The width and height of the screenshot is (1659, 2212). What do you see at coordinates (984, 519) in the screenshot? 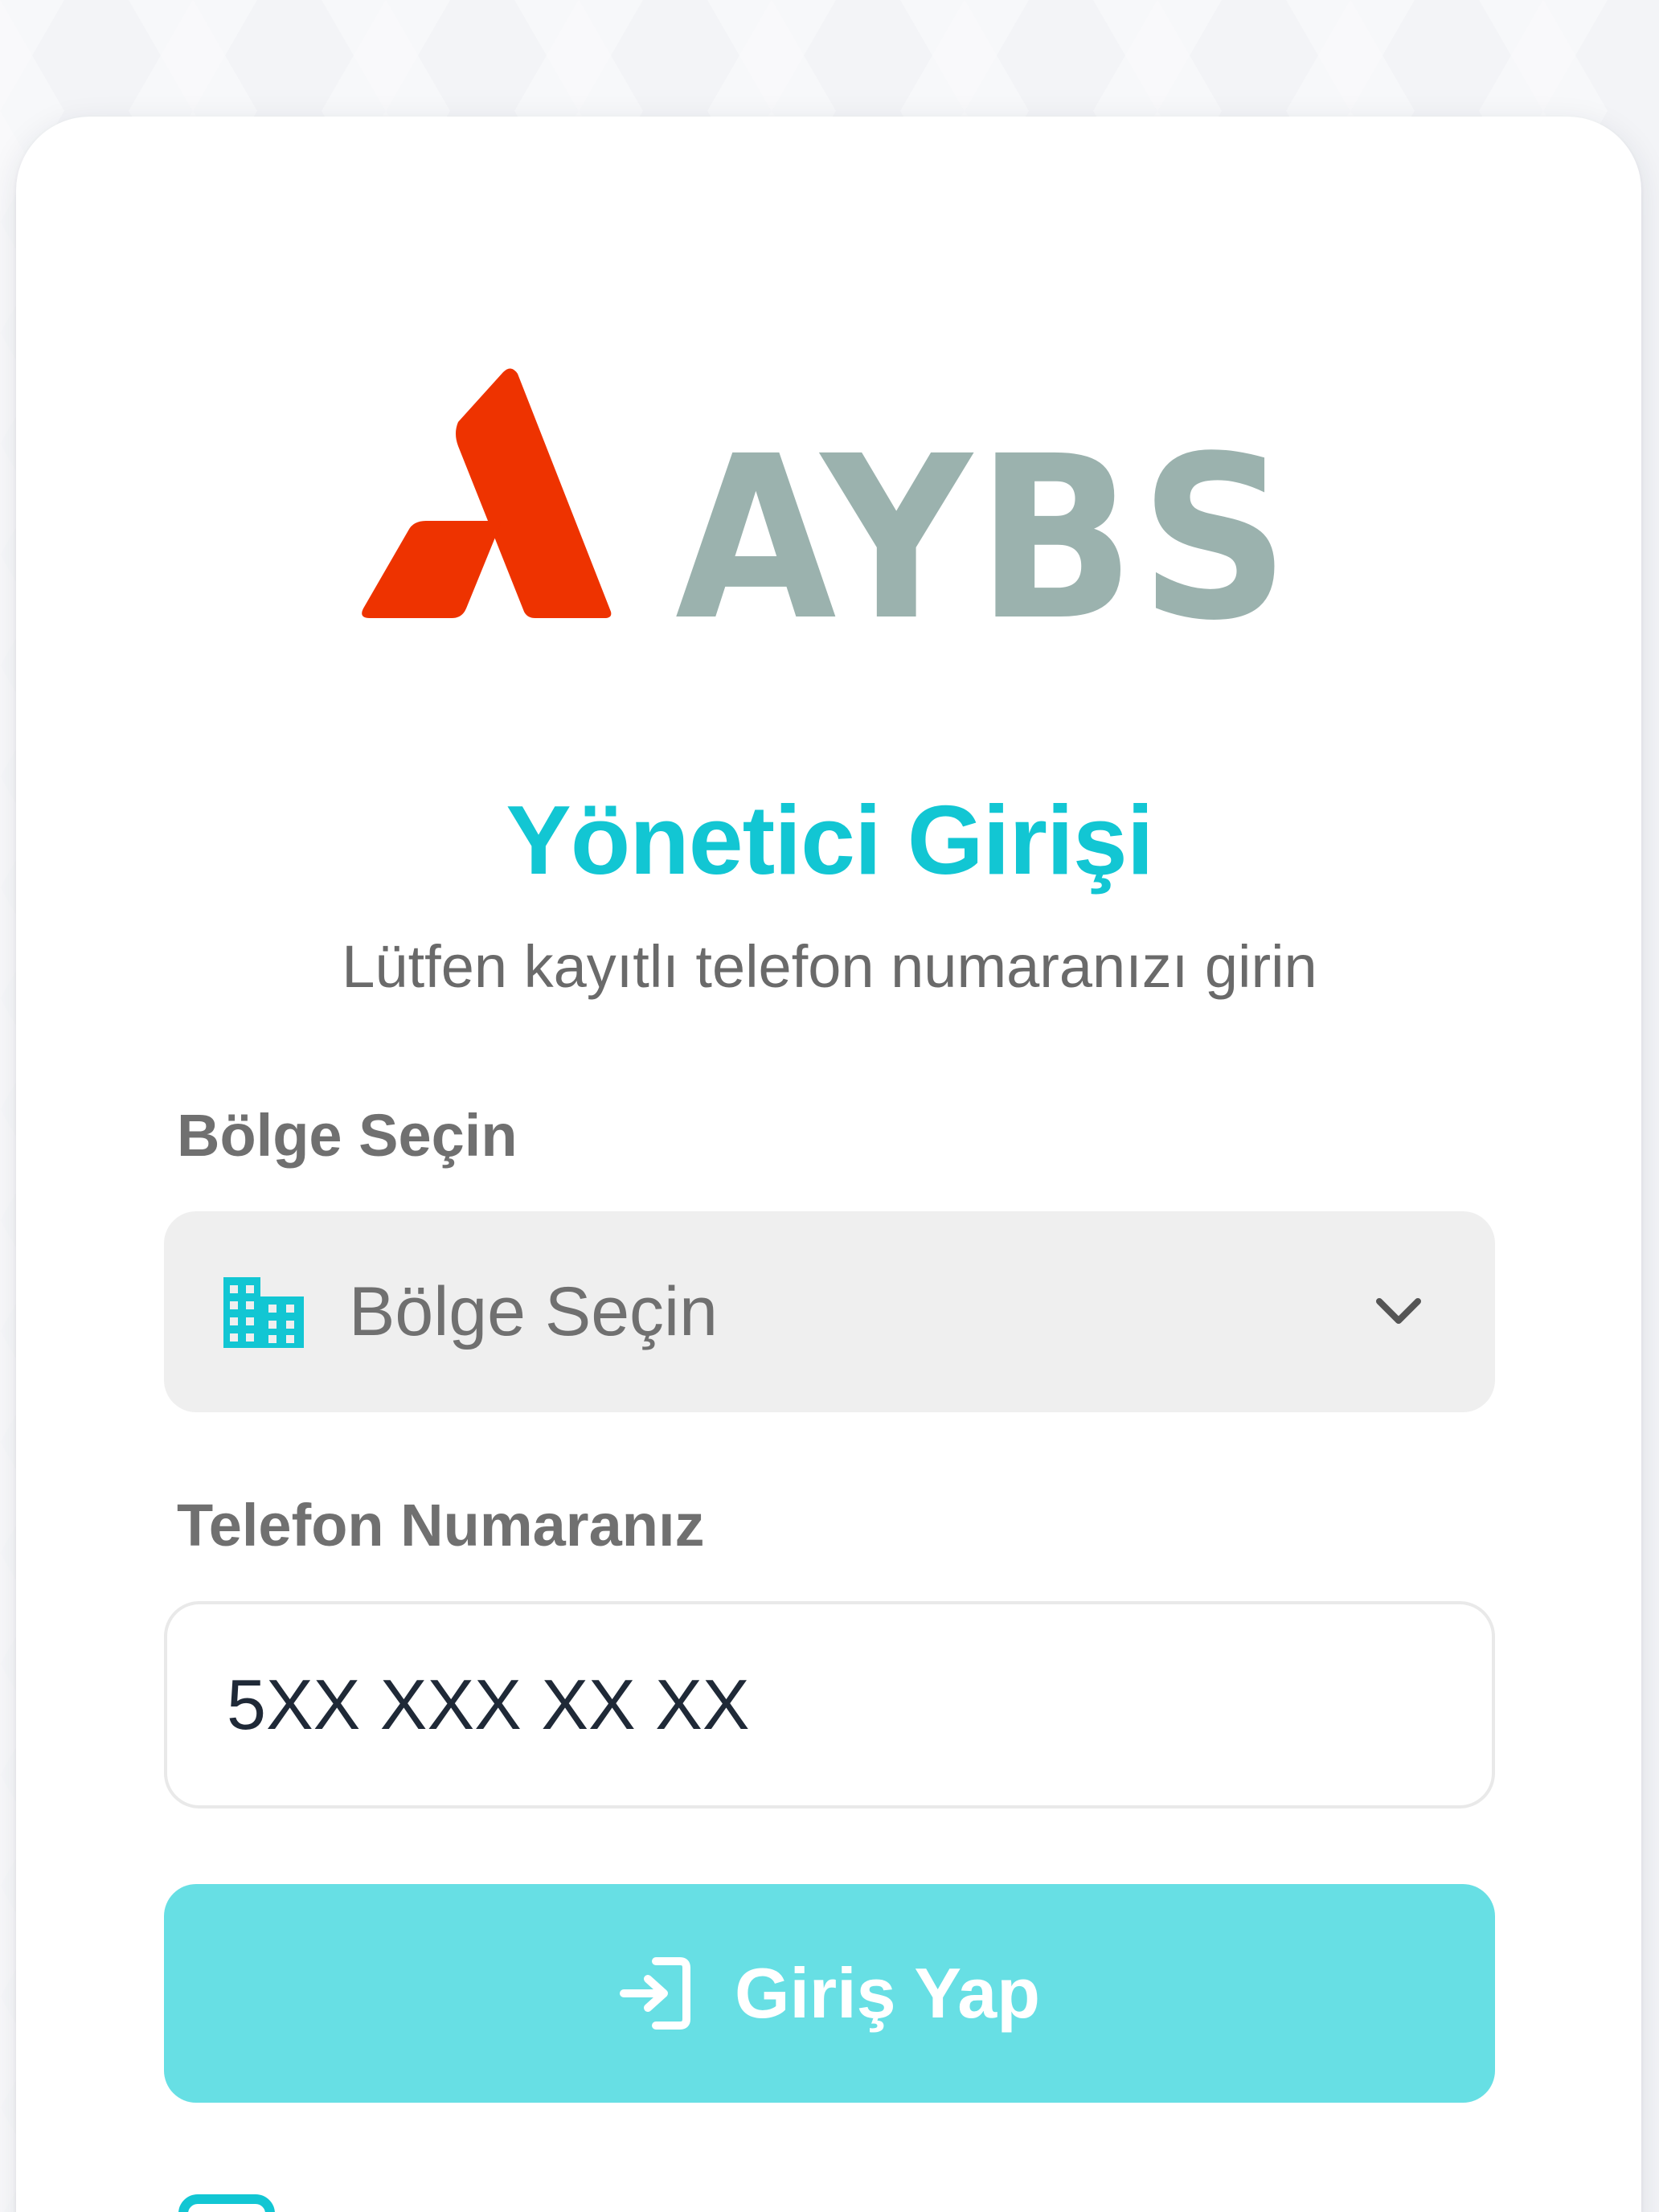
I see `logo-wordmark: AYBS` at bounding box center [984, 519].